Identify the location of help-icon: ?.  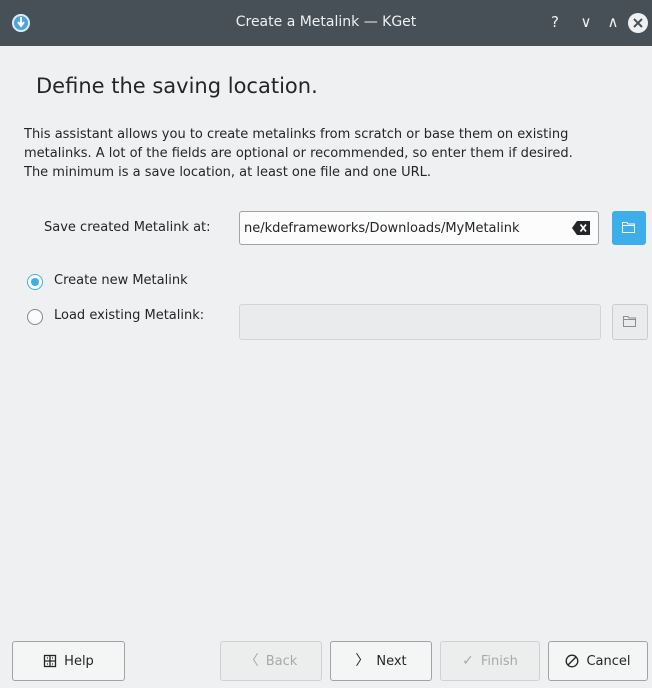
(555, 22).